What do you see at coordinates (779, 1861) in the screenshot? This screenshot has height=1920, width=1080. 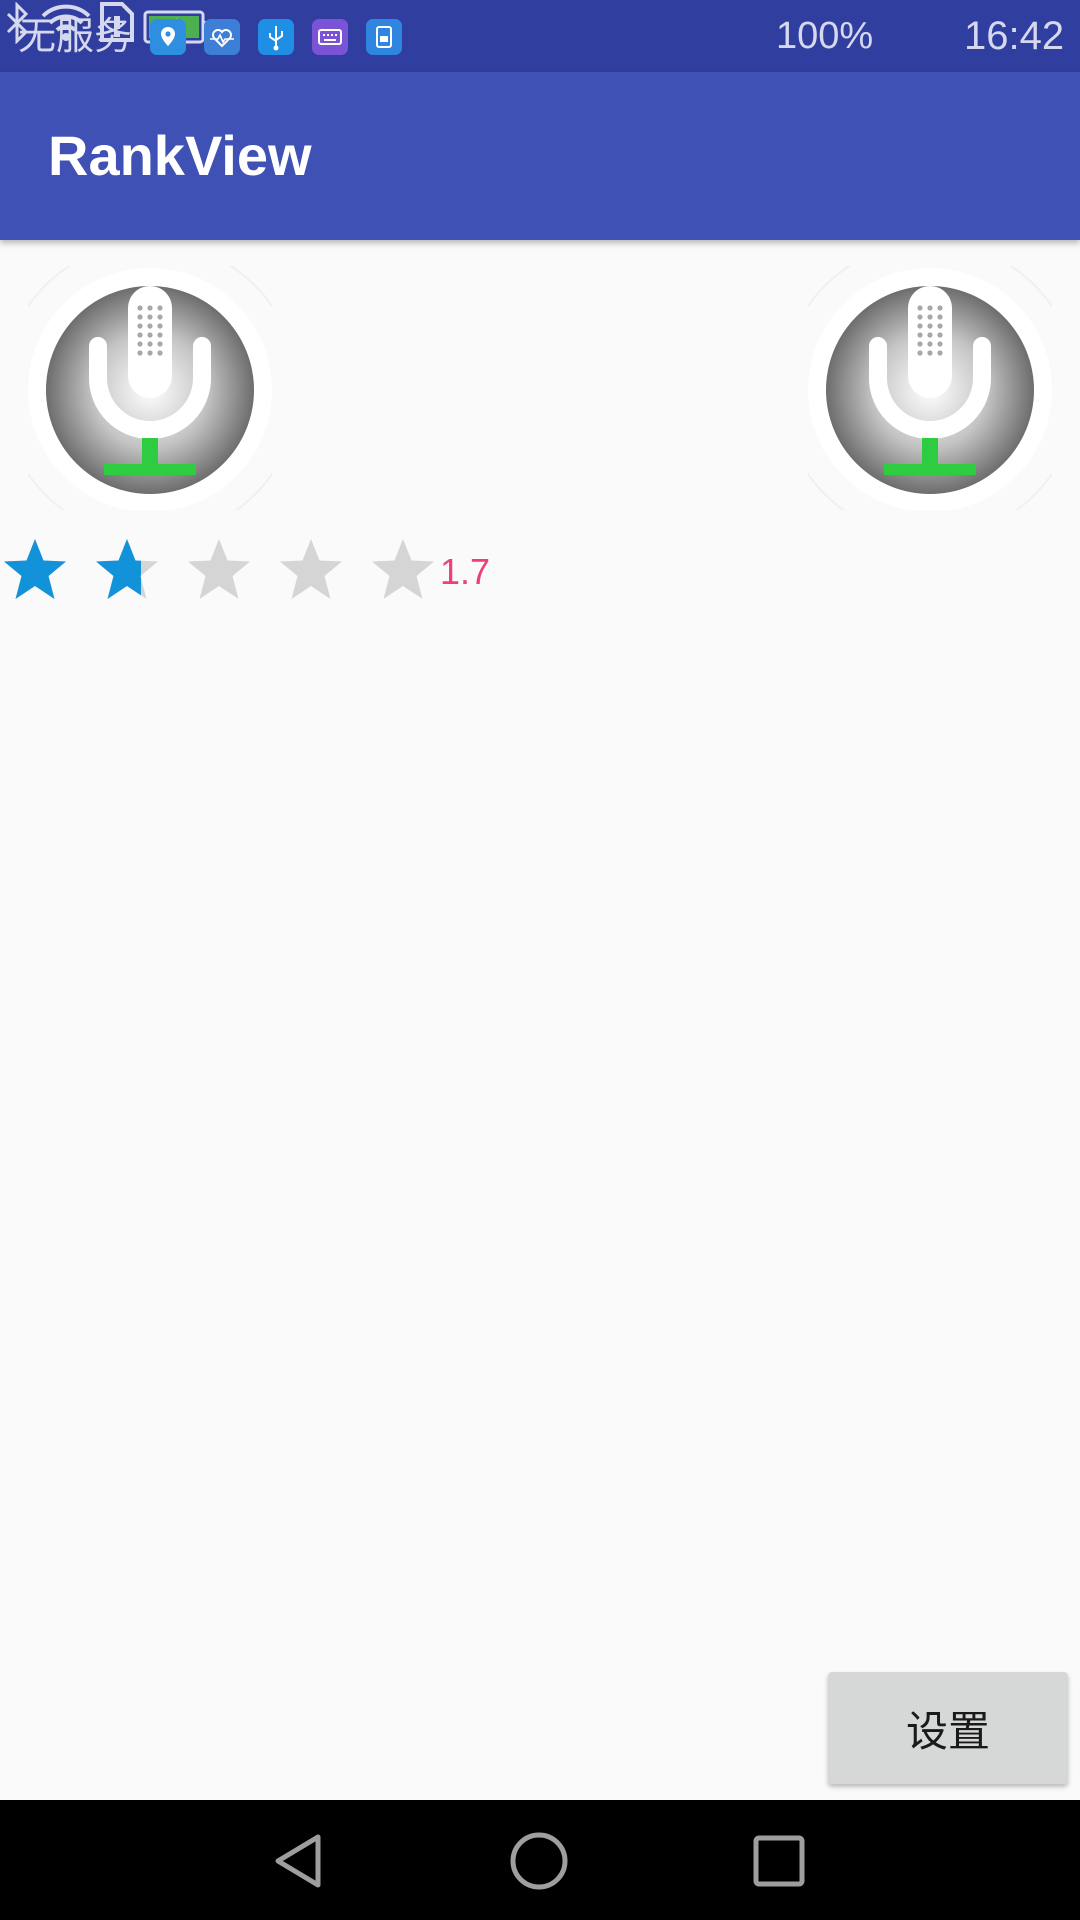 I see `recents-icon` at bounding box center [779, 1861].